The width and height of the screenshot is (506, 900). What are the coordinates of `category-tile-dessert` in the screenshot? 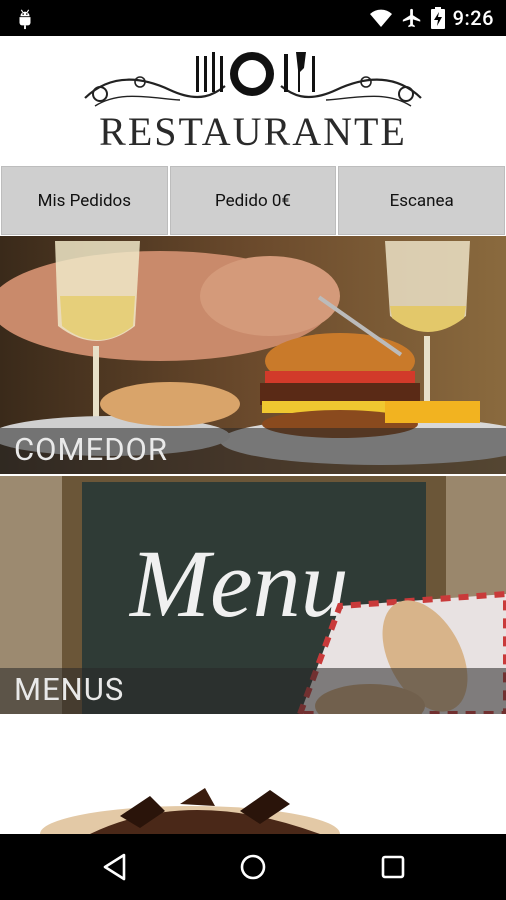 It's located at (253, 775).